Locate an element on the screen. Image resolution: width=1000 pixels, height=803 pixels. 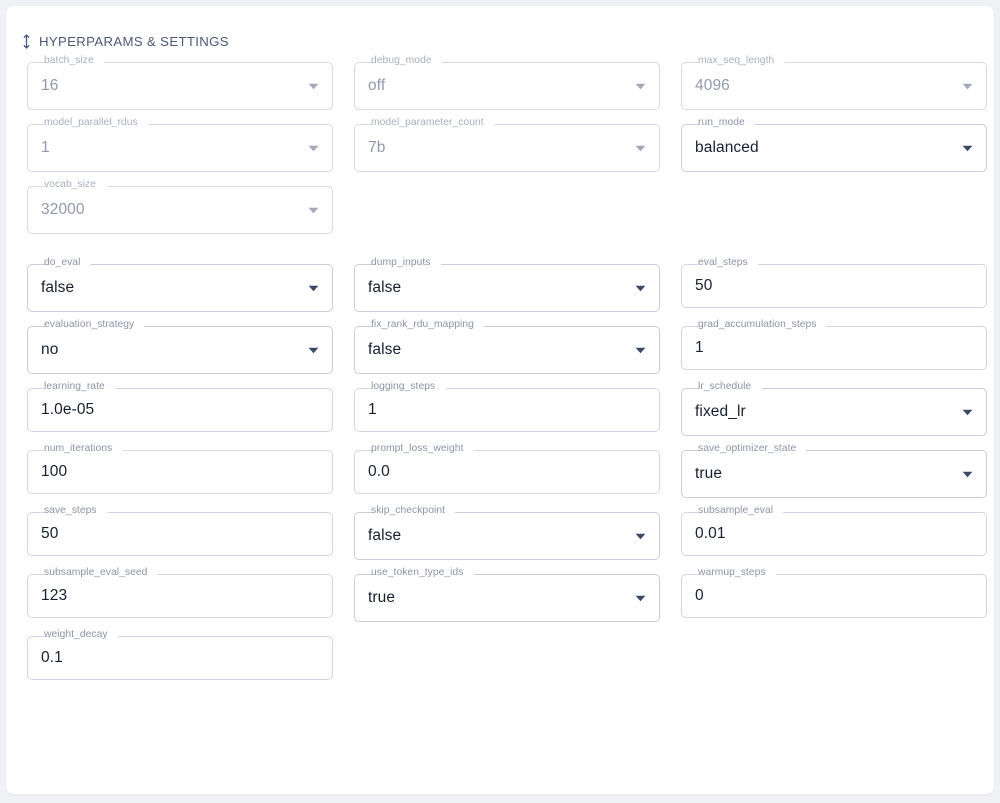
field-shell-debug_mode: debug_modedebug_modeoff is located at coordinates (507, 82).